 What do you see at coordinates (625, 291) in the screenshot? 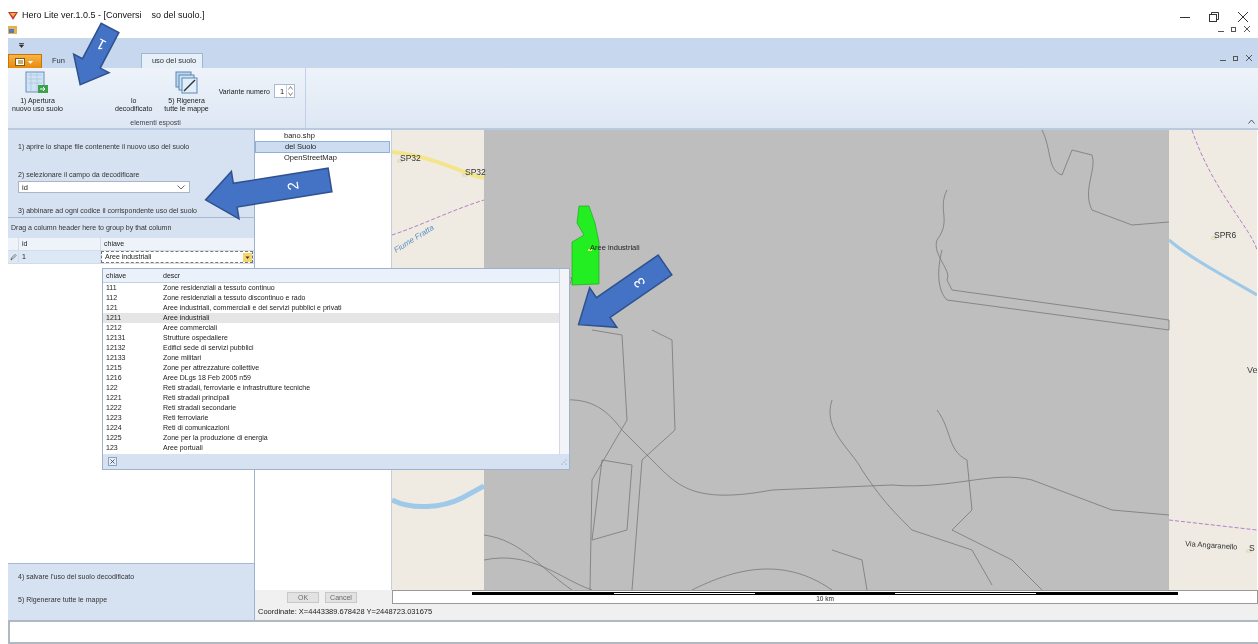
I see `callout-arrow: 3` at bounding box center [625, 291].